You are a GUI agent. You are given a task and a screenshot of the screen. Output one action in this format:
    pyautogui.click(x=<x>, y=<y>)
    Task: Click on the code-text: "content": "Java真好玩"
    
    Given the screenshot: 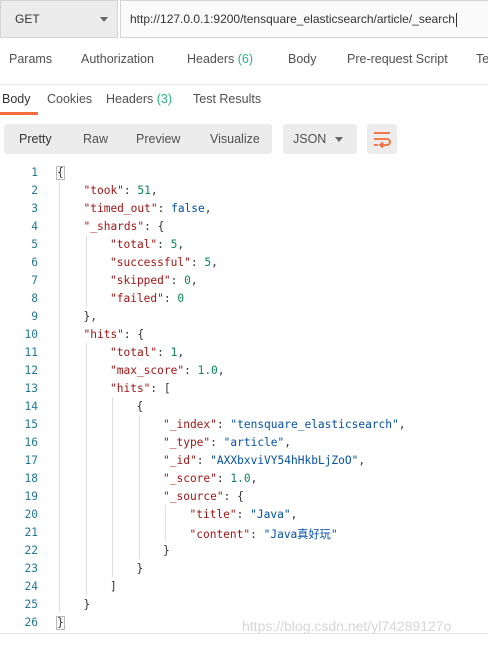 What is the action you would take?
    pyautogui.click(x=263, y=534)
    